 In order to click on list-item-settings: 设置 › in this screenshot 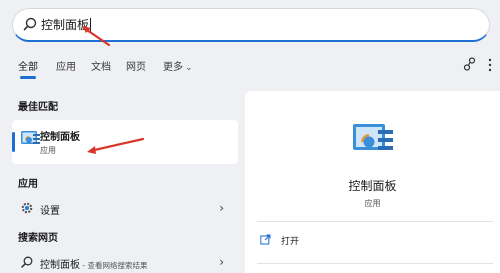, I will do `click(125, 209)`.